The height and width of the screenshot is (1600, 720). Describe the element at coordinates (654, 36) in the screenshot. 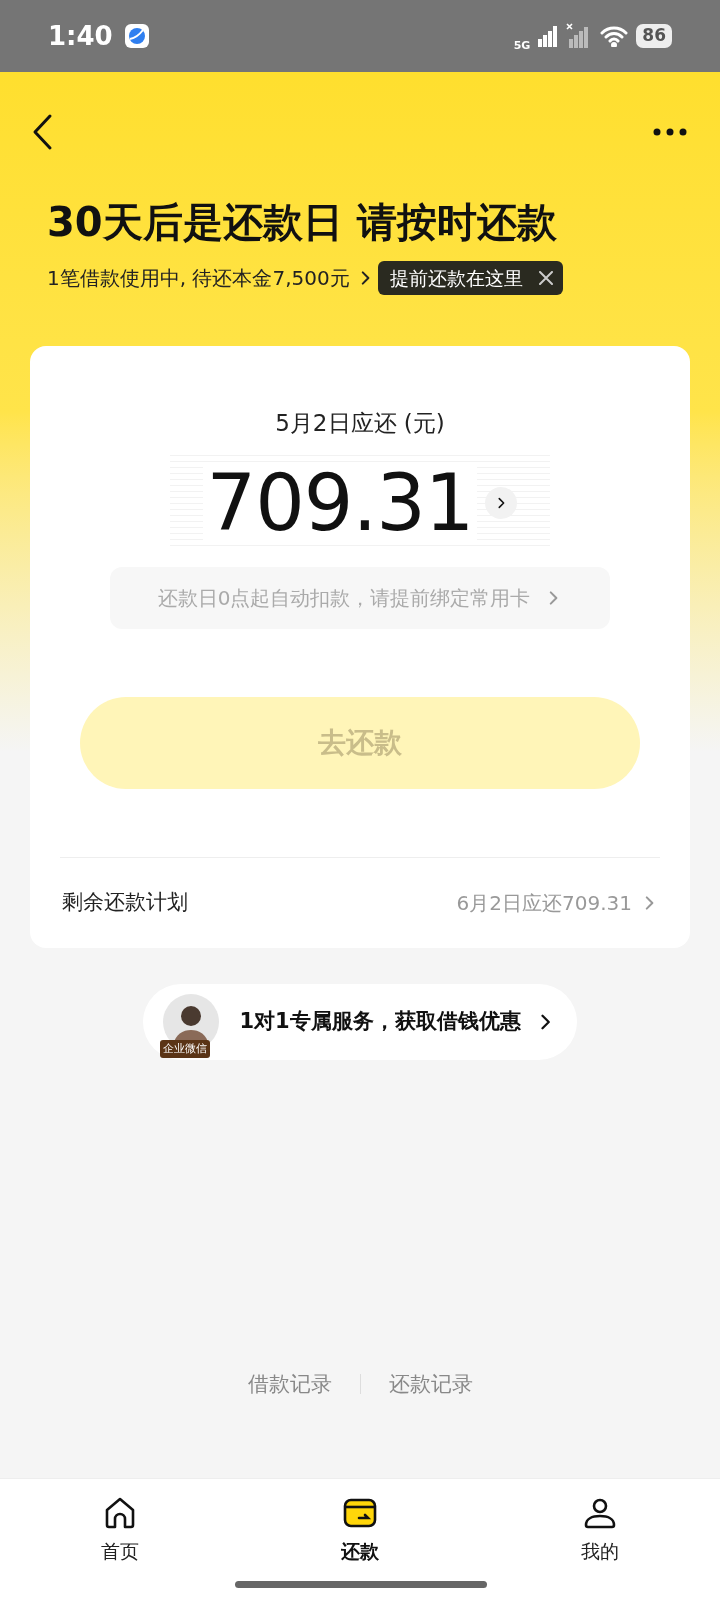

I see `battery-indicator: 86` at that location.